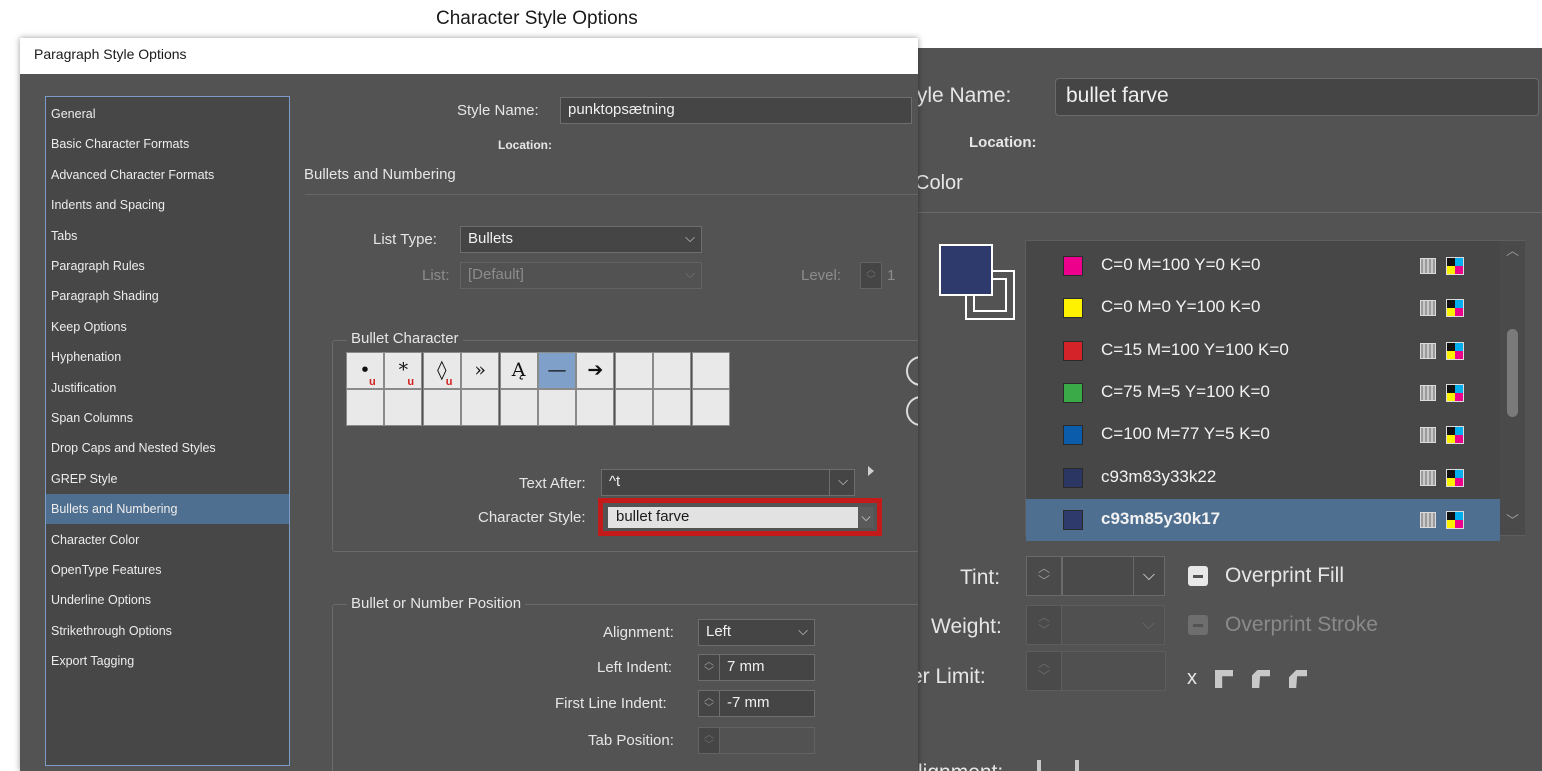 The height and width of the screenshot is (771, 1542). Describe the element at coordinates (167, 540) in the screenshot. I see `category-item: Character Color` at that location.